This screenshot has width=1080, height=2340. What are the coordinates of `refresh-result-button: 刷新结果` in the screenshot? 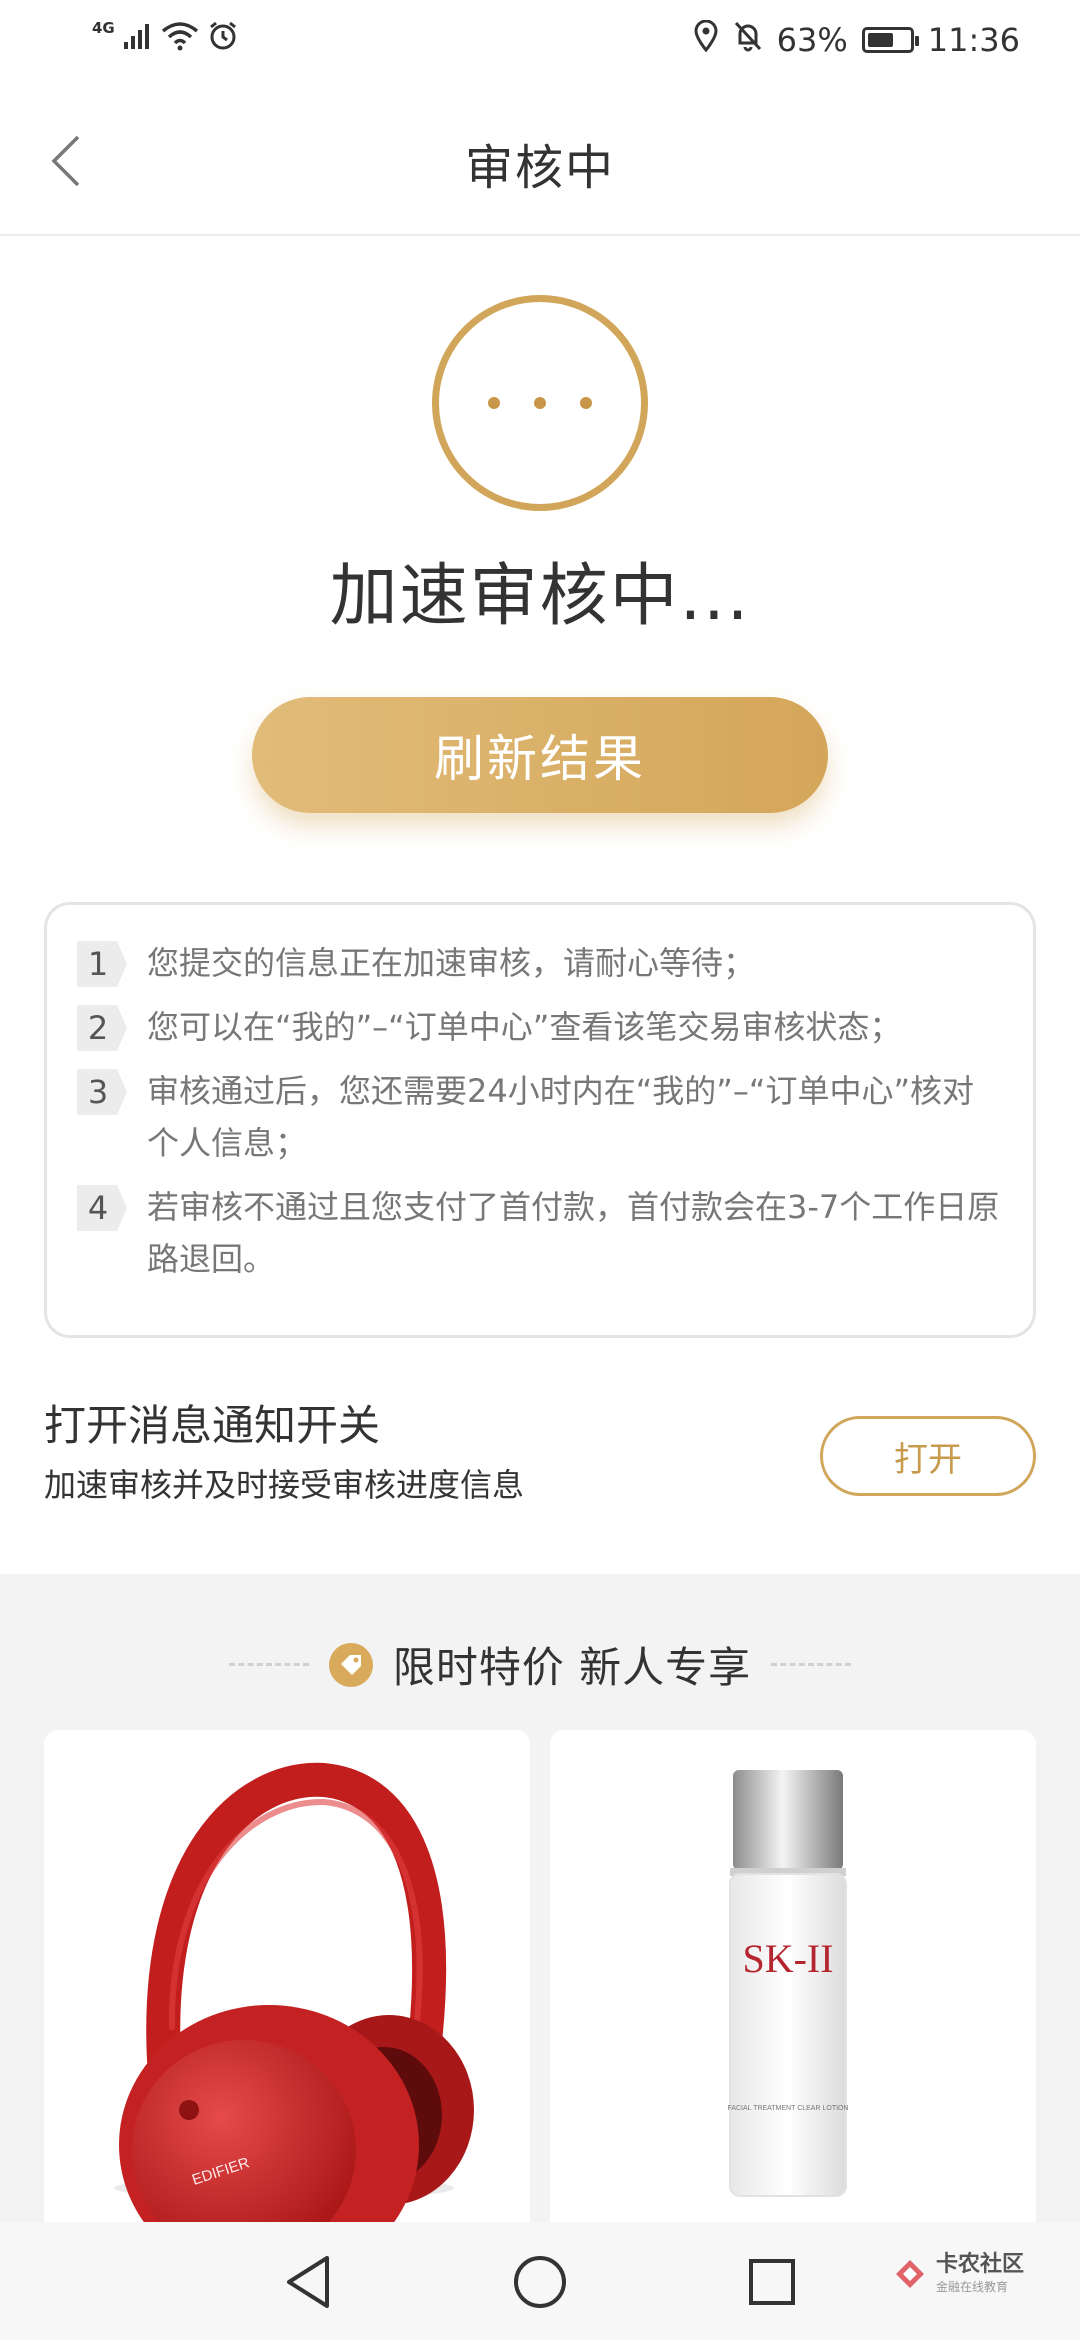 It's located at (540, 755).